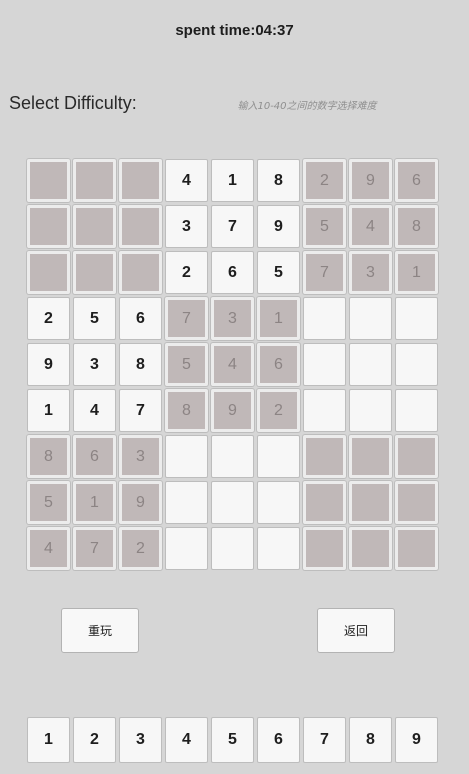 The image size is (469, 774). I want to click on sudoku-cell-r4-c2: 5, so click(94, 318).